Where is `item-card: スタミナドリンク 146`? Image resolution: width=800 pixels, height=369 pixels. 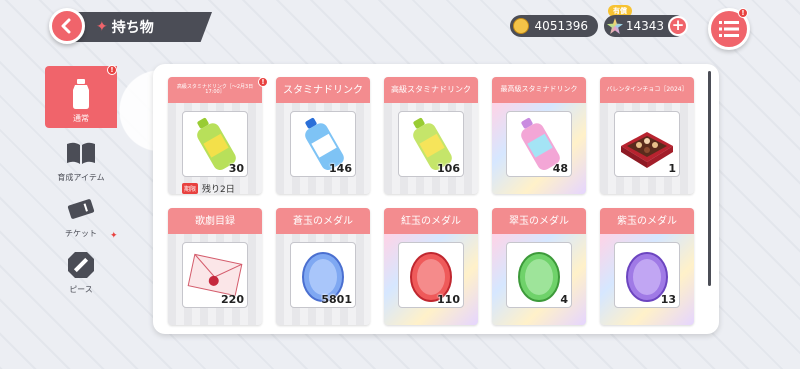
item-card: スタミナドリンク 146 is located at coordinates (323, 135).